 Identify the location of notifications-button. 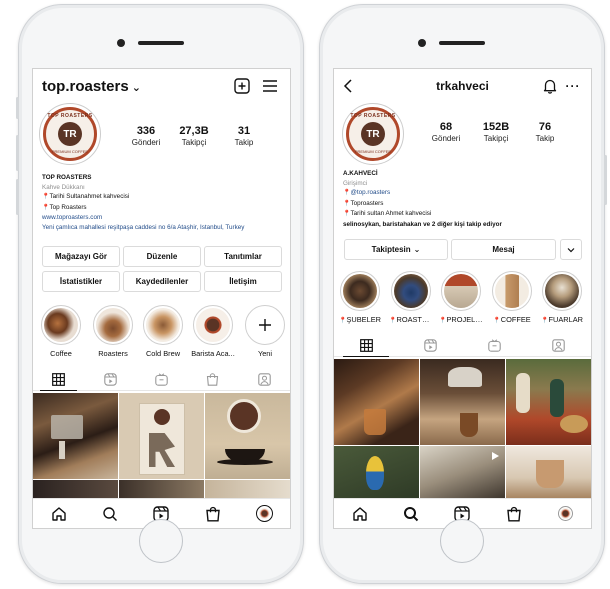
(550, 86).